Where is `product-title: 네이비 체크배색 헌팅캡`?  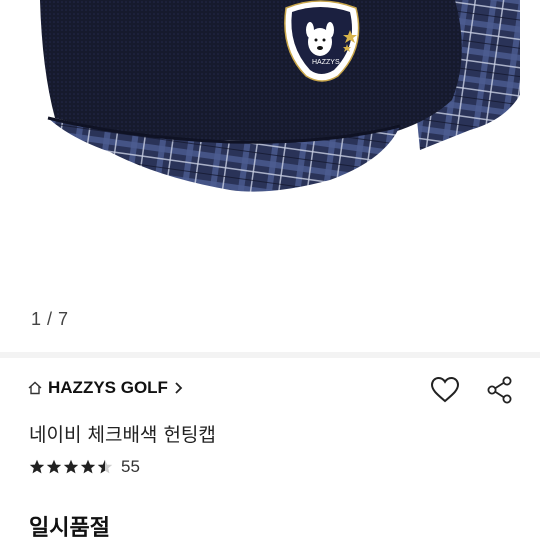 product-title: 네이비 체크배색 헌팅캡 is located at coordinates (122, 435).